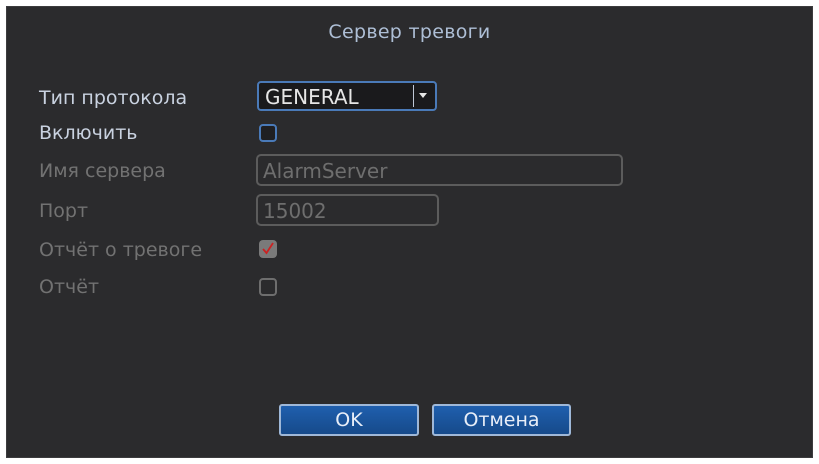  I want to click on protocol-type-select: GENERAL, so click(347, 96).